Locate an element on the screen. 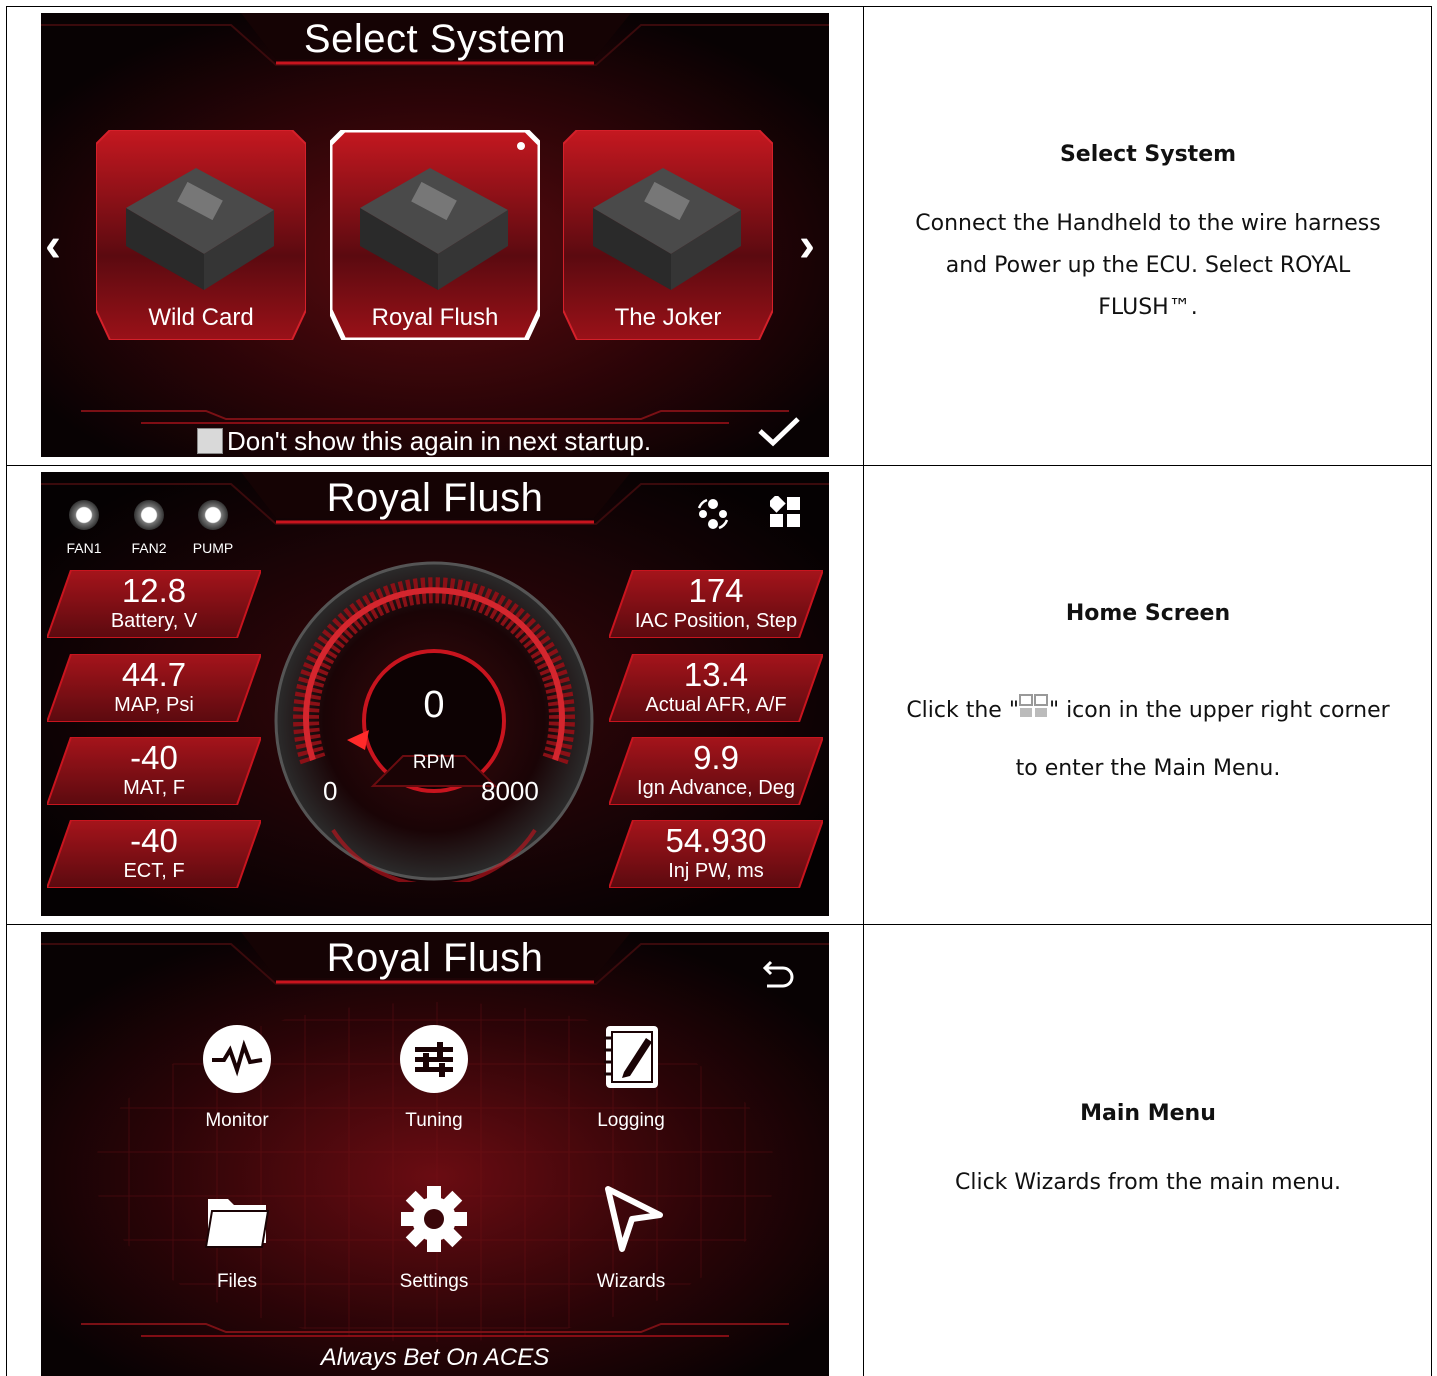 The width and height of the screenshot is (1437, 1376). fan2-label: FAN2 is located at coordinates (149, 548).